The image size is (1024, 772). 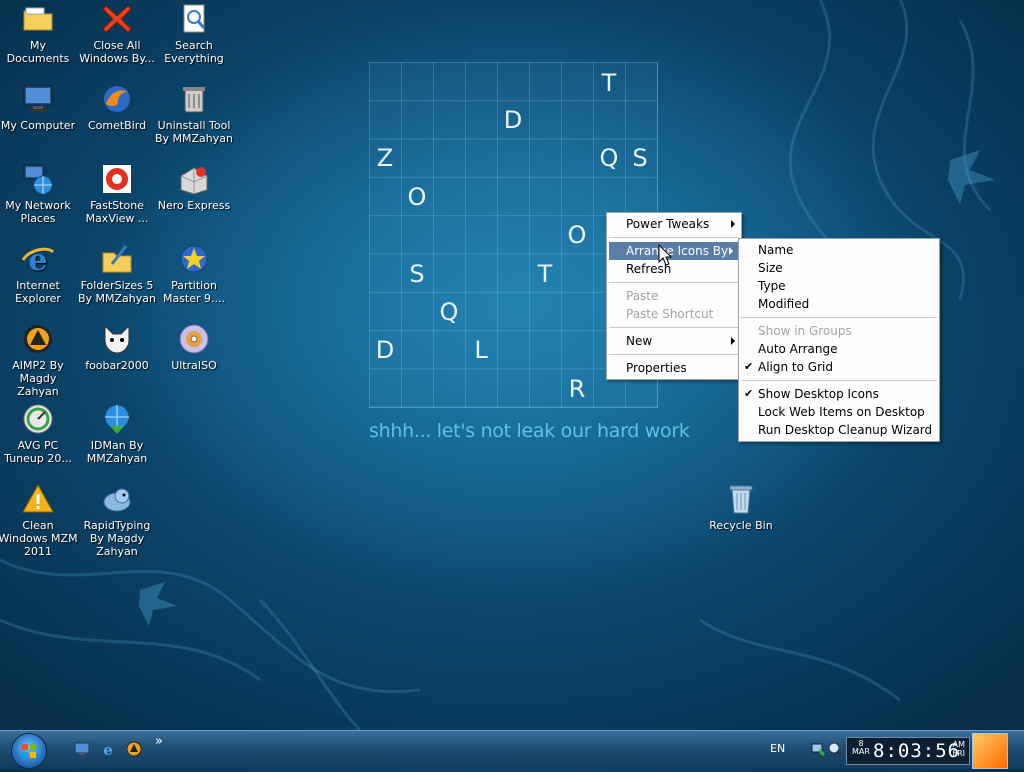 I want to click on desktop-icon-idman: IDMan By MMZahyan, so click(x=117, y=433).